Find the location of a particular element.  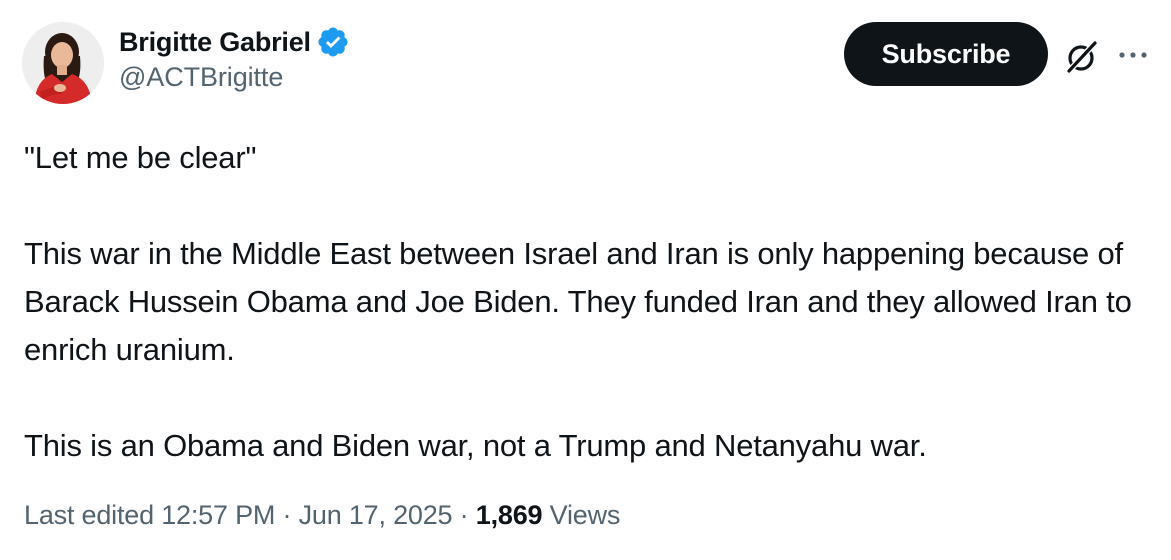

subscribe-button: Subscribe is located at coordinates (946, 54).